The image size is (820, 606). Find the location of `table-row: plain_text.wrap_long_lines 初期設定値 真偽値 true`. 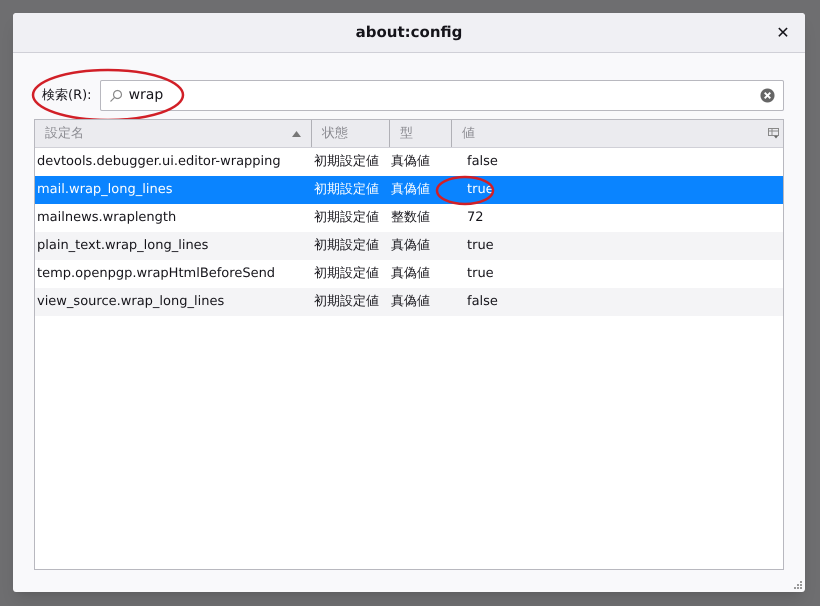

table-row: plain_text.wrap_long_lines 初期設定値 真偽値 true is located at coordinates (409, 246).